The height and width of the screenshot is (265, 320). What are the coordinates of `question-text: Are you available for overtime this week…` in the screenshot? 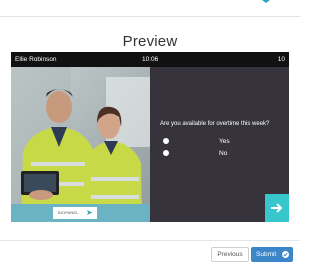 It's located at (215, 124).